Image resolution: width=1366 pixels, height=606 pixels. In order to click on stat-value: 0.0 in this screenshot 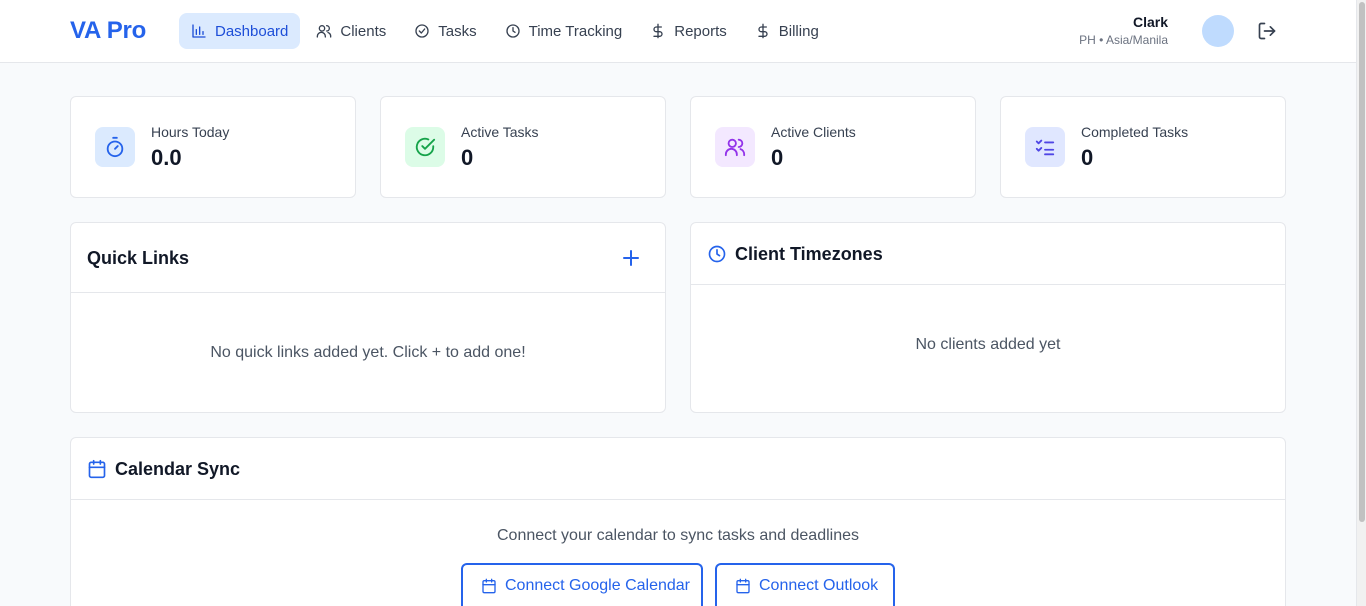, I will do `click(166, 157)`.